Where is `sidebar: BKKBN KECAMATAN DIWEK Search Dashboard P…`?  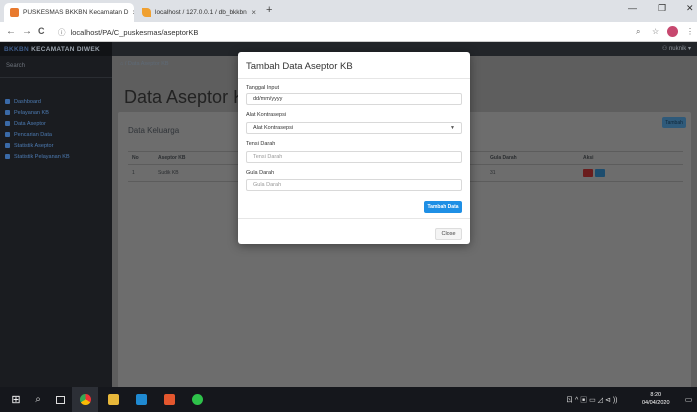
sidebar: BKKBN KECAMATAN DIWEK Search Dashboard P… is located at coordinates (56, 214).